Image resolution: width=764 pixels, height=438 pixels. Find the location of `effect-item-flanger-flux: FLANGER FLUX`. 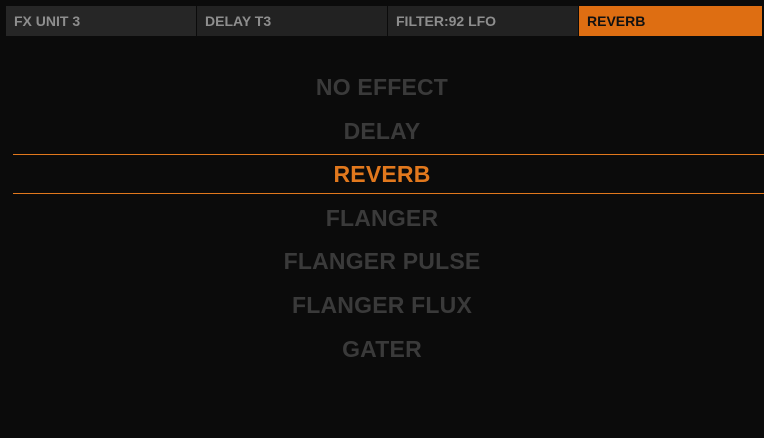

effect-item-flanger-flux: FLANGER FLUX is located at coordinates (382, 306).